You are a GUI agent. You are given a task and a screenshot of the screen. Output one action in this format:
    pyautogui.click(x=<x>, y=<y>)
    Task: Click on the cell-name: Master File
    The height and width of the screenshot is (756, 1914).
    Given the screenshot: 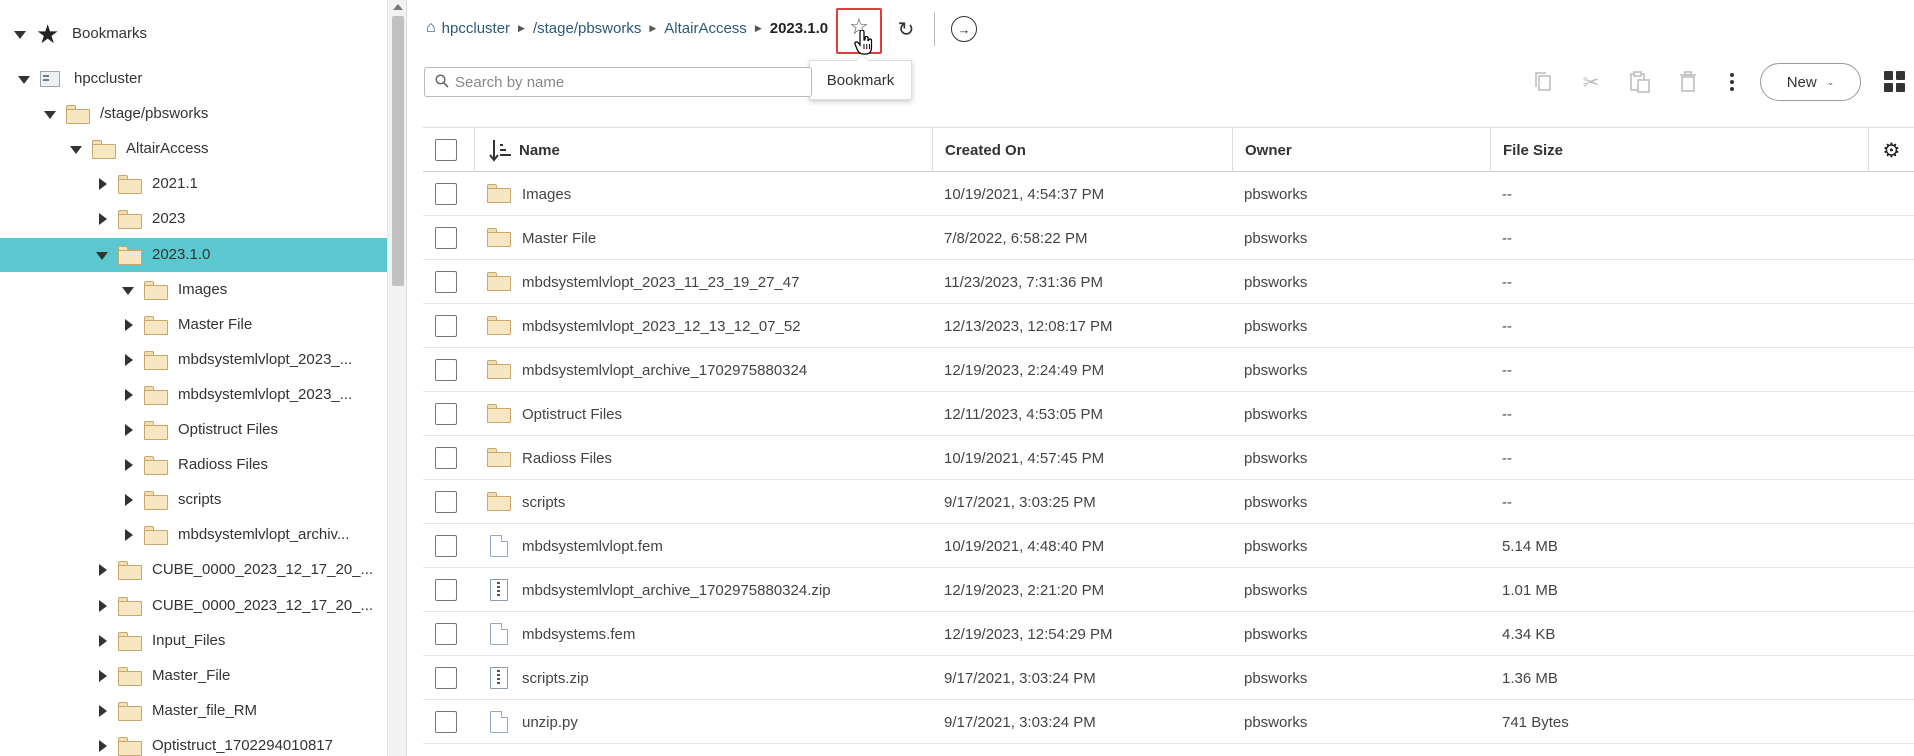 What is the action you would take?
    pyautogui.click(x=559, y=238)
    